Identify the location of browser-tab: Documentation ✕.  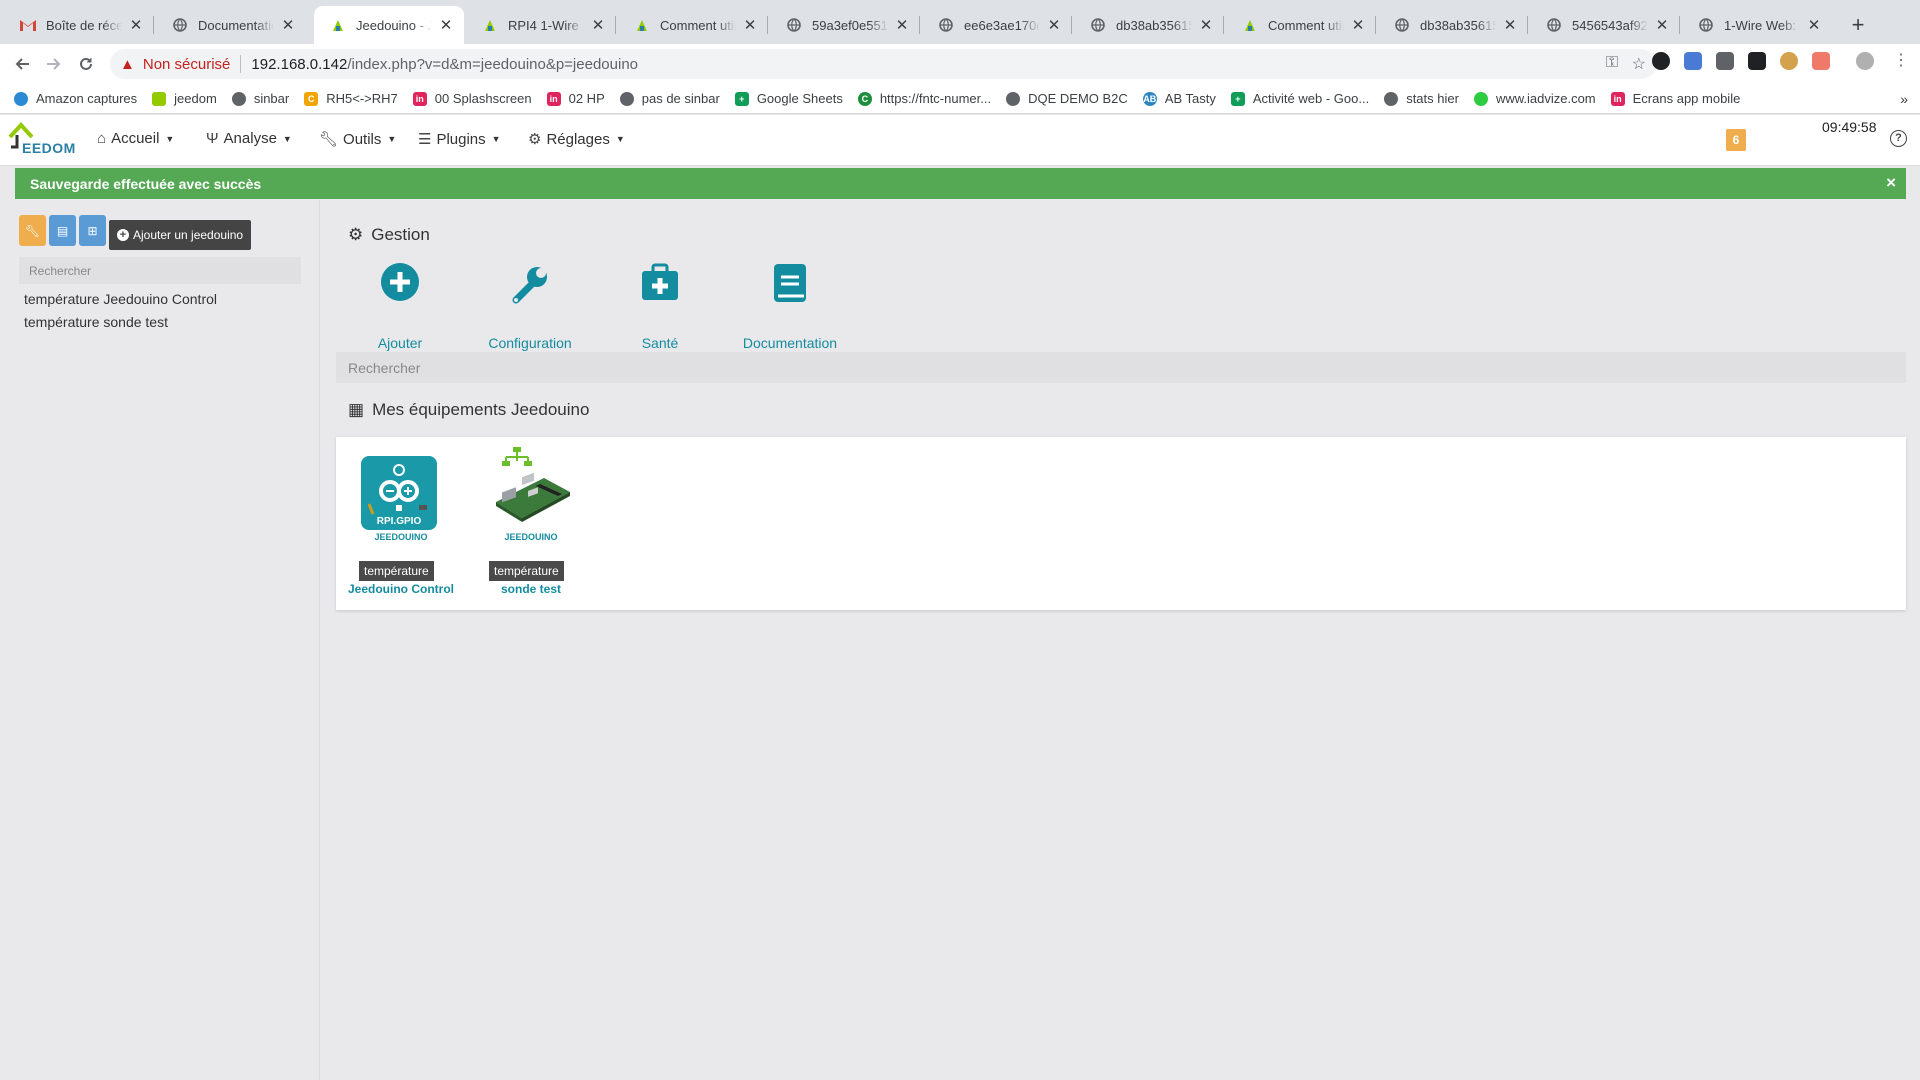
(231, 25).